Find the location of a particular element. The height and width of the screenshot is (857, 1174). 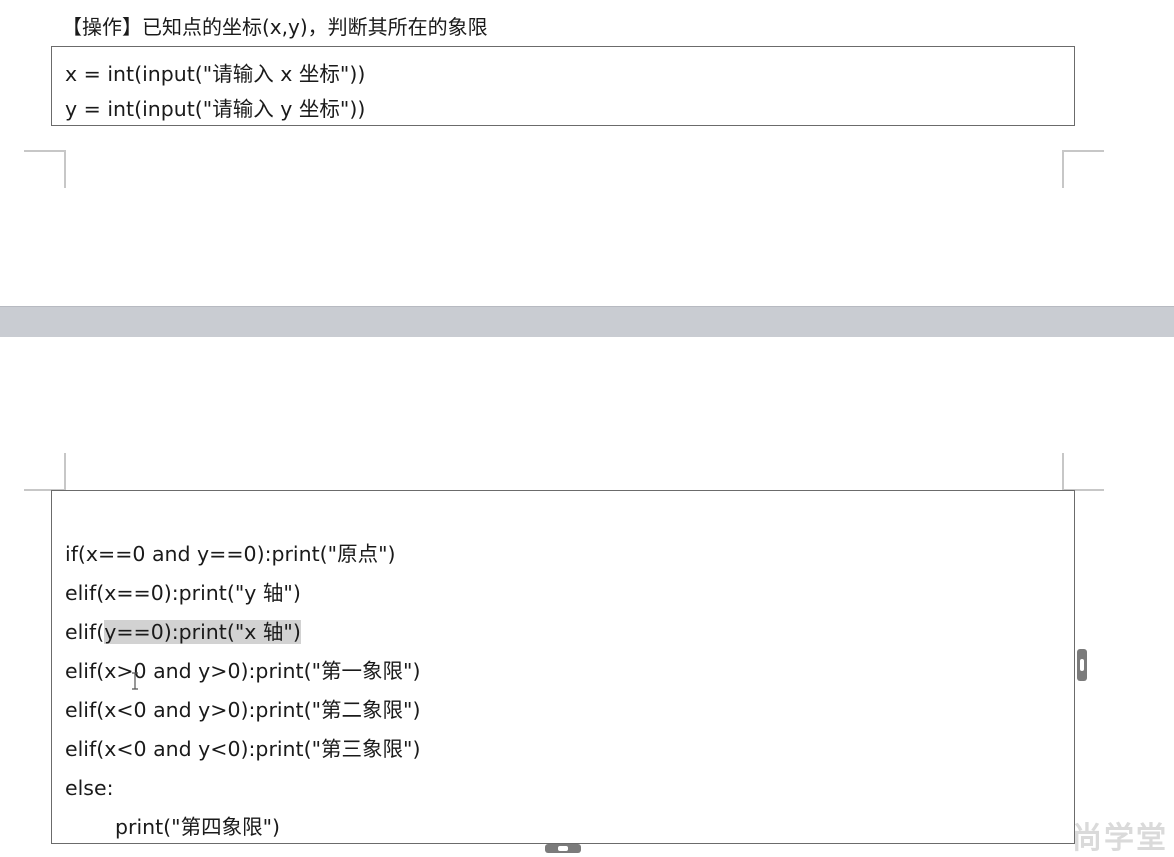

crop-mark-top-right is located at coordinates (1083, 169).